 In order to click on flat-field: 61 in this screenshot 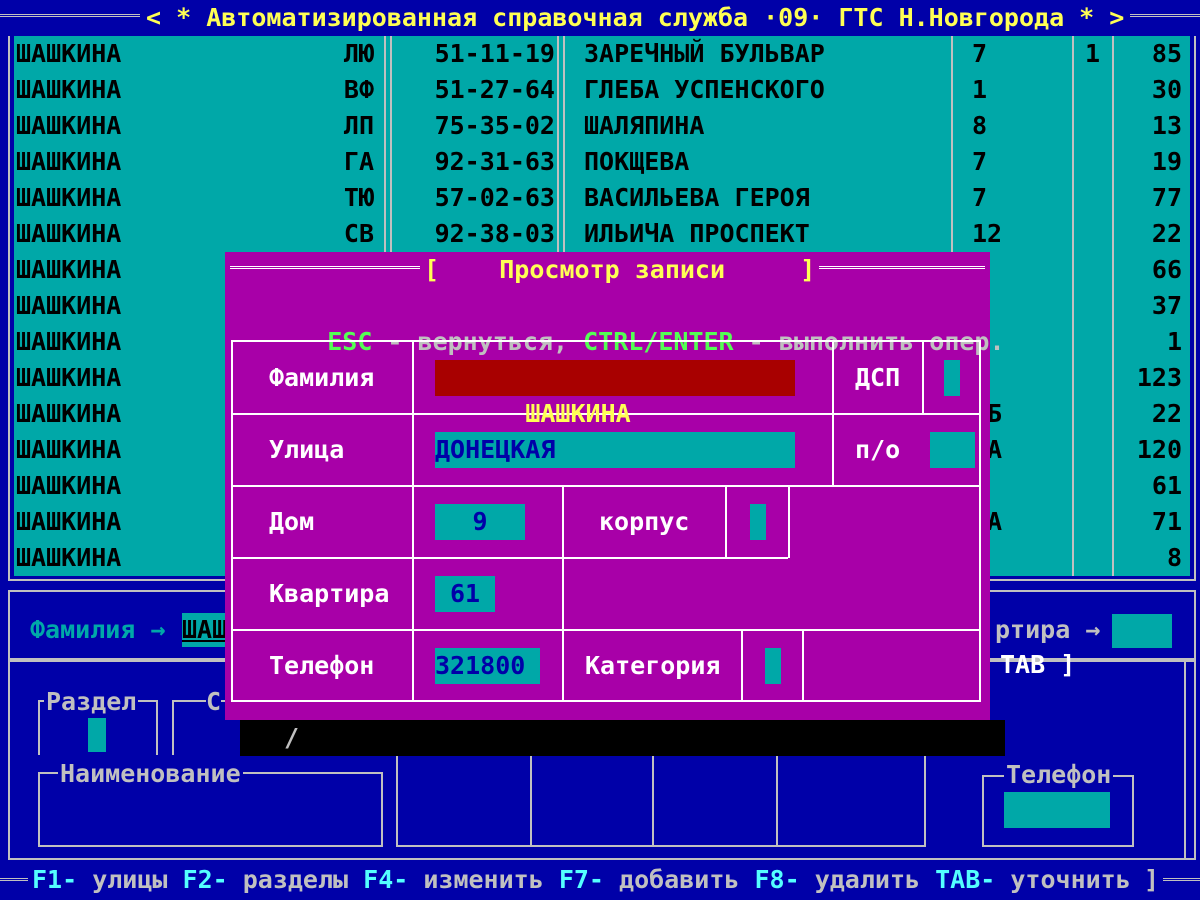, I will do `click(465, 594)`.